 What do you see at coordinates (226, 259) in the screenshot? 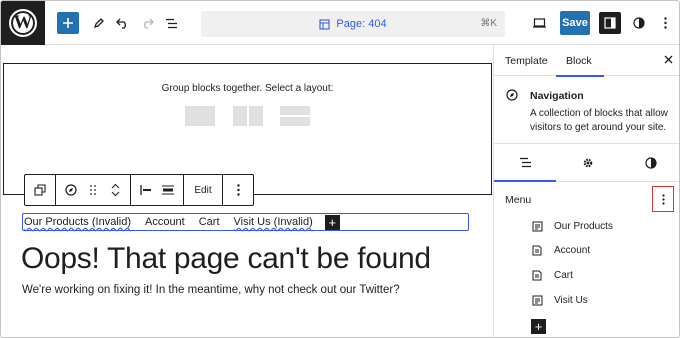
I see `page-heading: Oops! That page can't be found` at bounding box center [226, 259].